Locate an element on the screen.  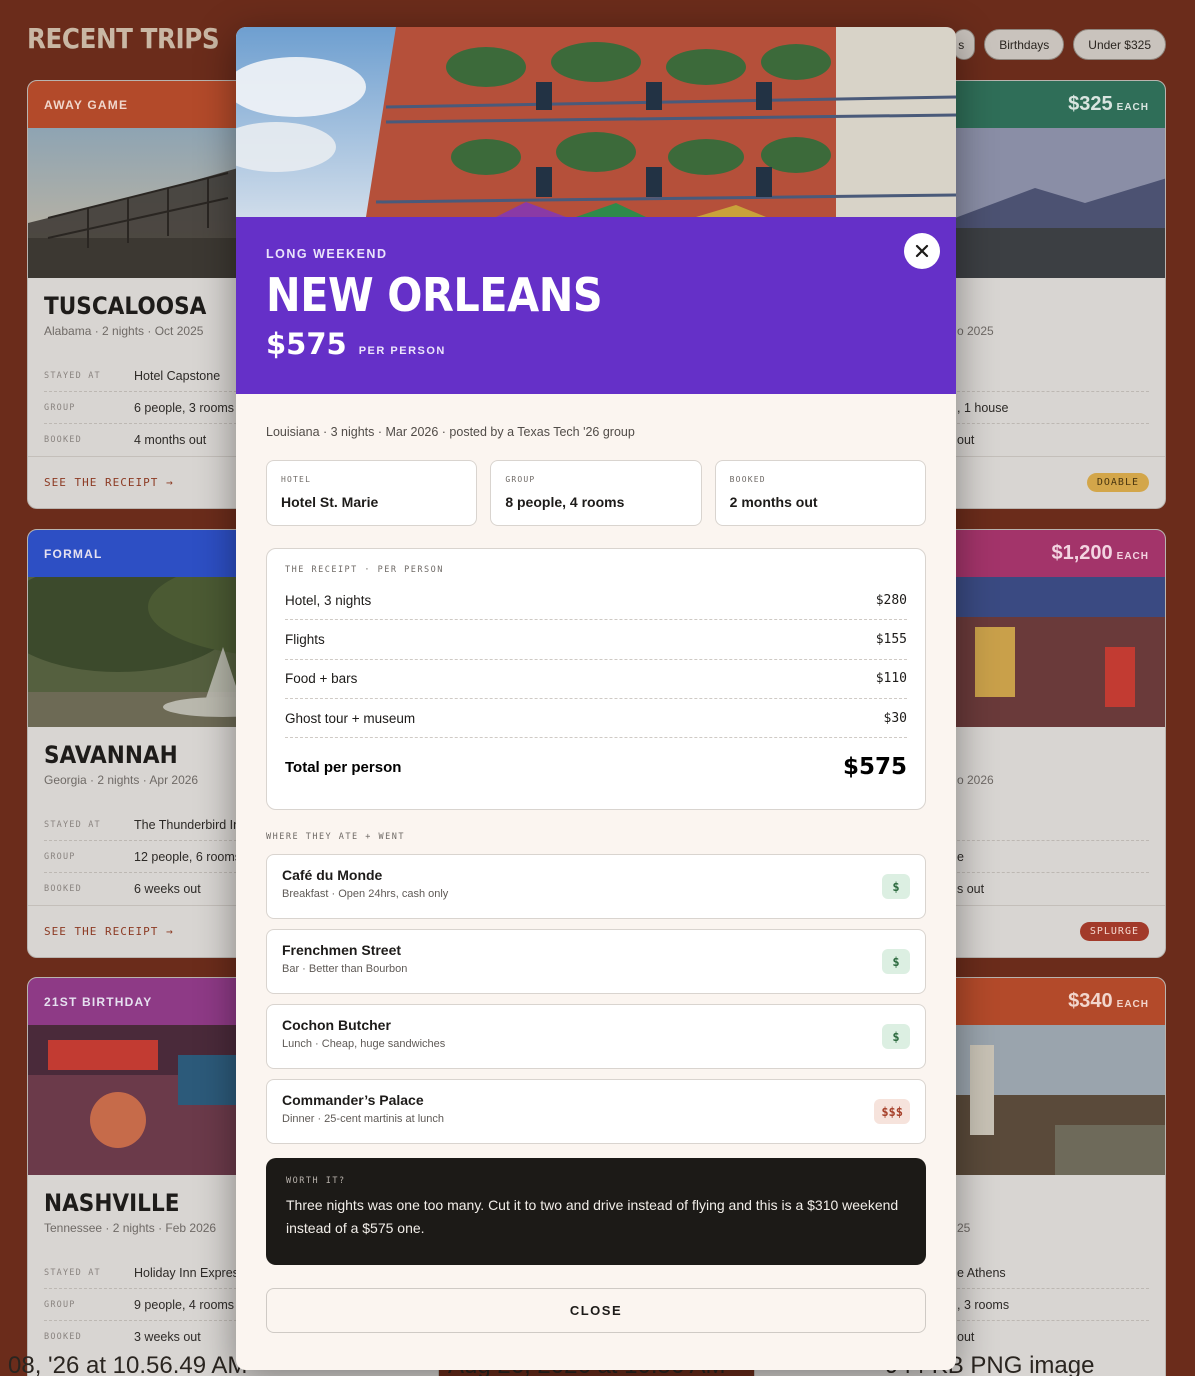
total-label: Total per person is located at coordinates (343, 767).